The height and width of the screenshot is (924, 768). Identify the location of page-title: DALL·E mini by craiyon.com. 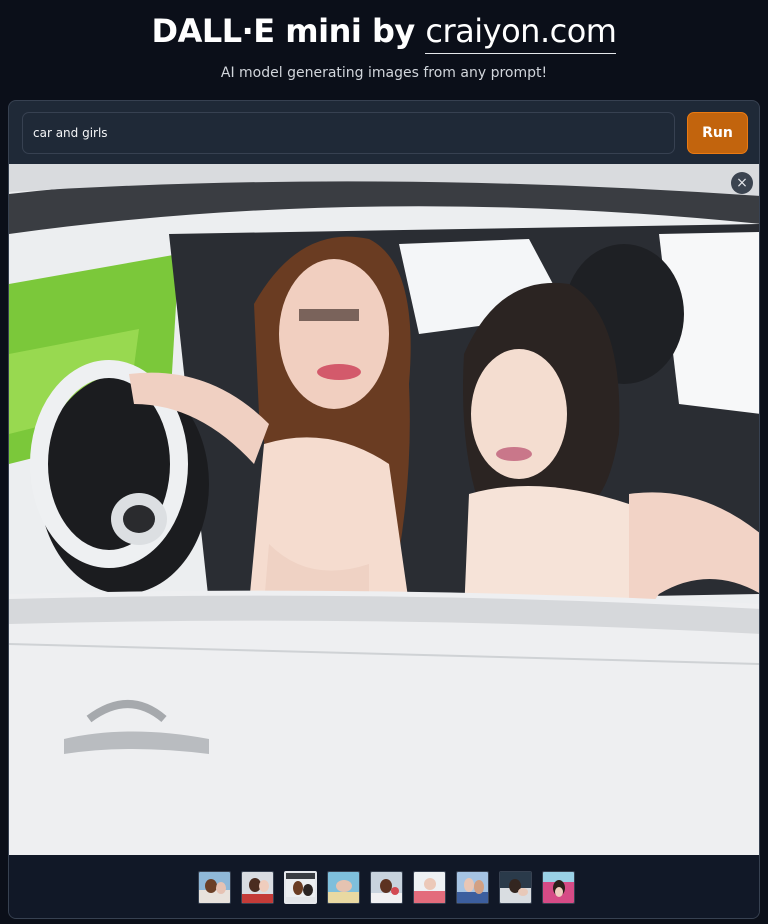
(384, 33).